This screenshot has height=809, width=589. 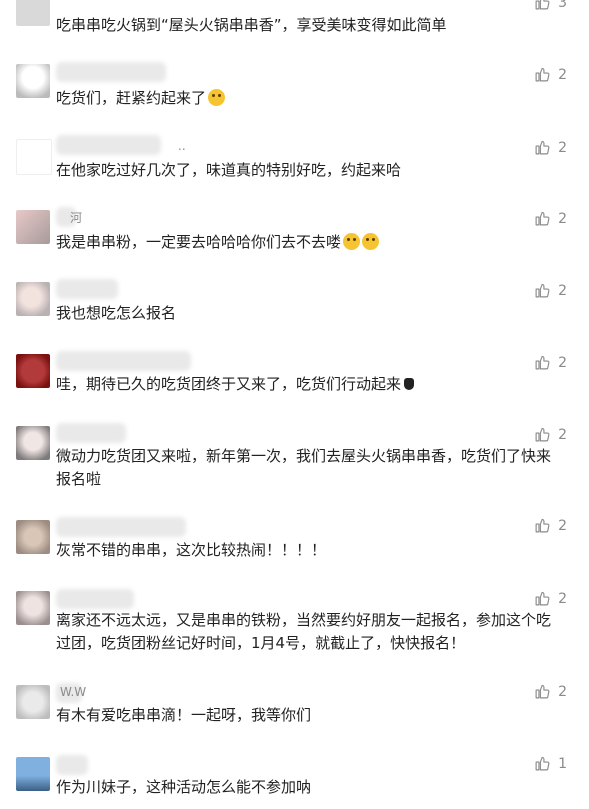 What do you see at coordinates (251, 25) in the screenshot?
I see `comment-text: 吃串串吃火锅到“屋头火锅串串香”，享受美味变得如此简单` at bounding box center [251, 25].